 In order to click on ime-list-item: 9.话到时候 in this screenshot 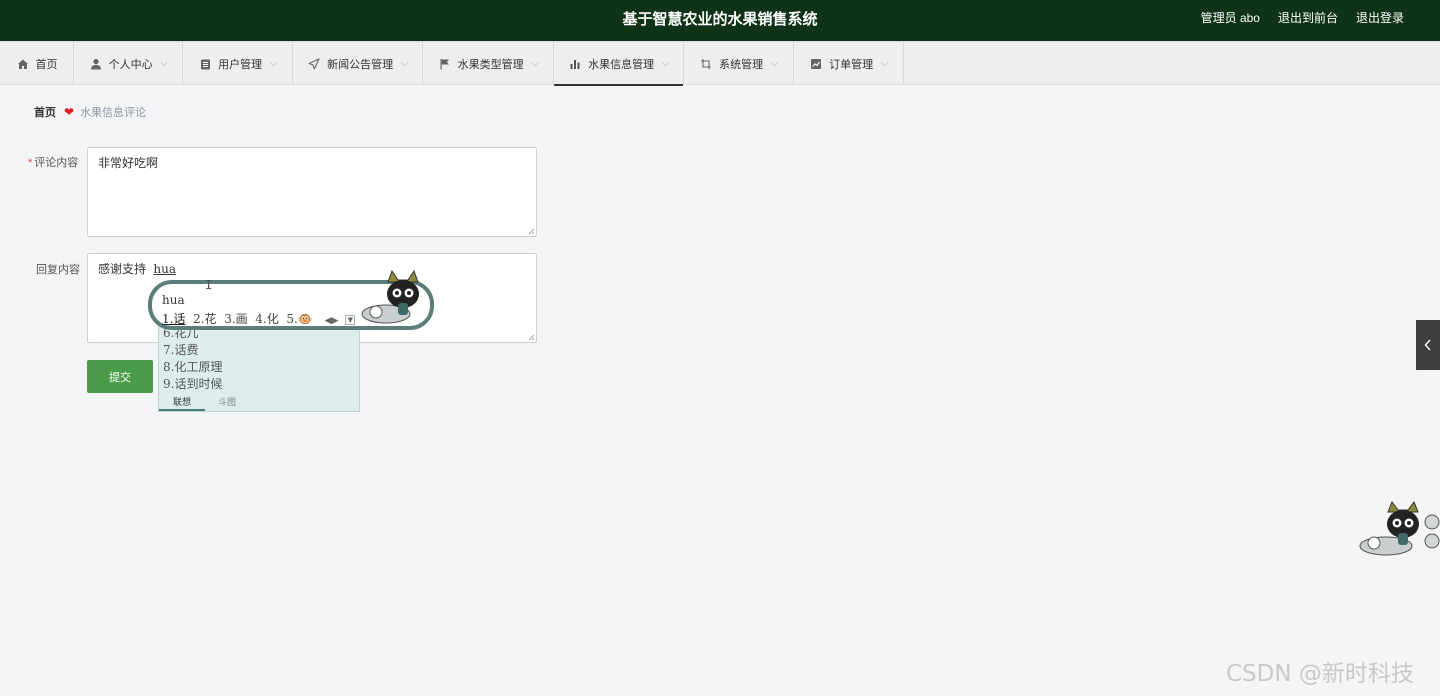, I will do `click(192, 383)`.